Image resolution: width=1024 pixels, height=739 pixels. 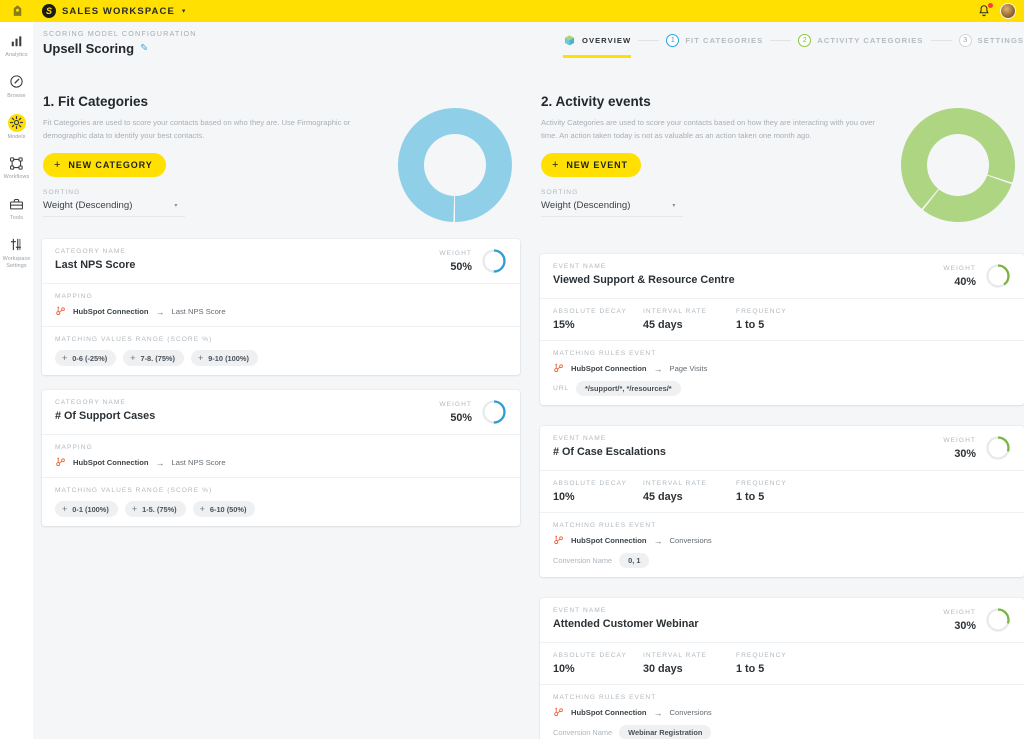 I want to click on card-name-block: CATEGORY NAME # Of Support Cases, so click(x=247, y=410).